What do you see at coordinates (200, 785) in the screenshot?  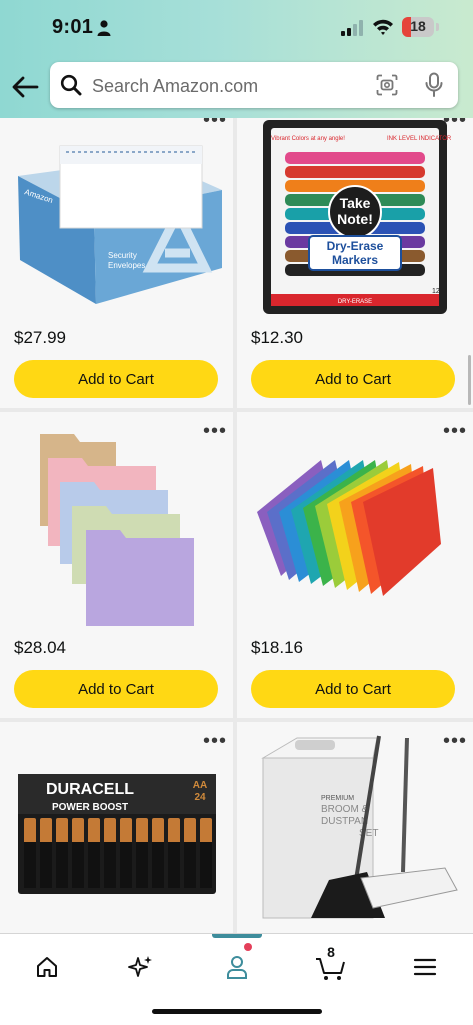 I see `aa-text: AA` at bounding box center [200, 785].